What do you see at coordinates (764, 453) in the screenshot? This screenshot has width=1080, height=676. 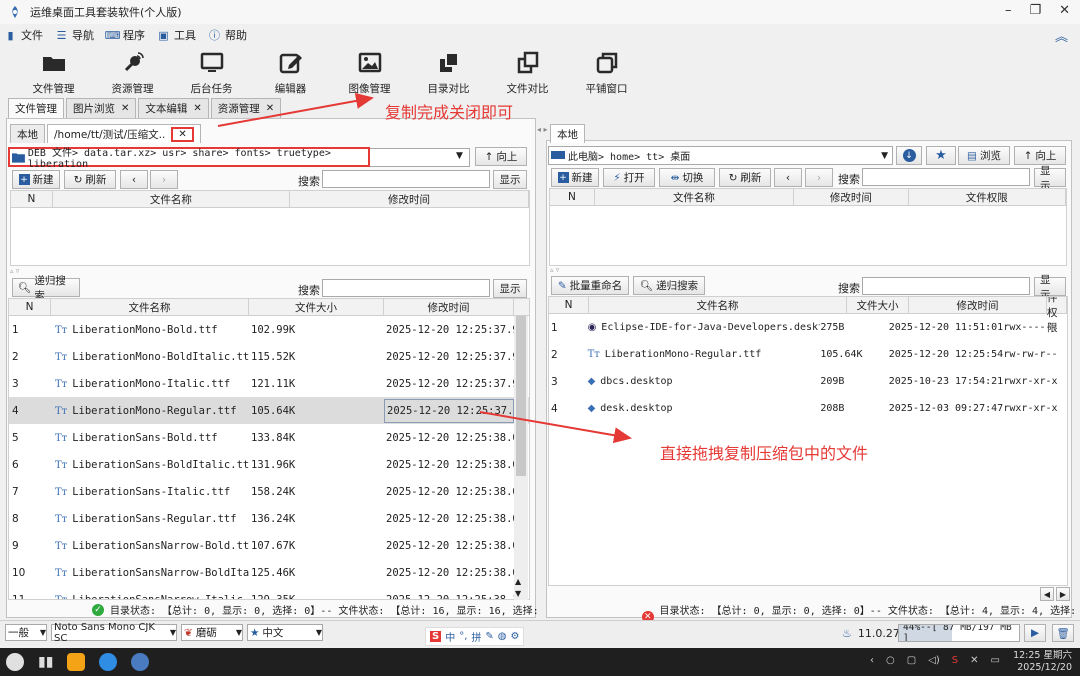 I see `annotation-drag-hint: 直接拖拽复制压缩包中的文件` at bounding box center [764, 453].